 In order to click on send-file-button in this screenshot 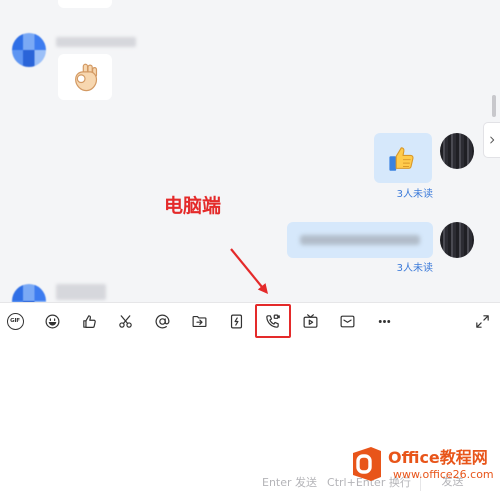, I will do `click(199, 321)`.